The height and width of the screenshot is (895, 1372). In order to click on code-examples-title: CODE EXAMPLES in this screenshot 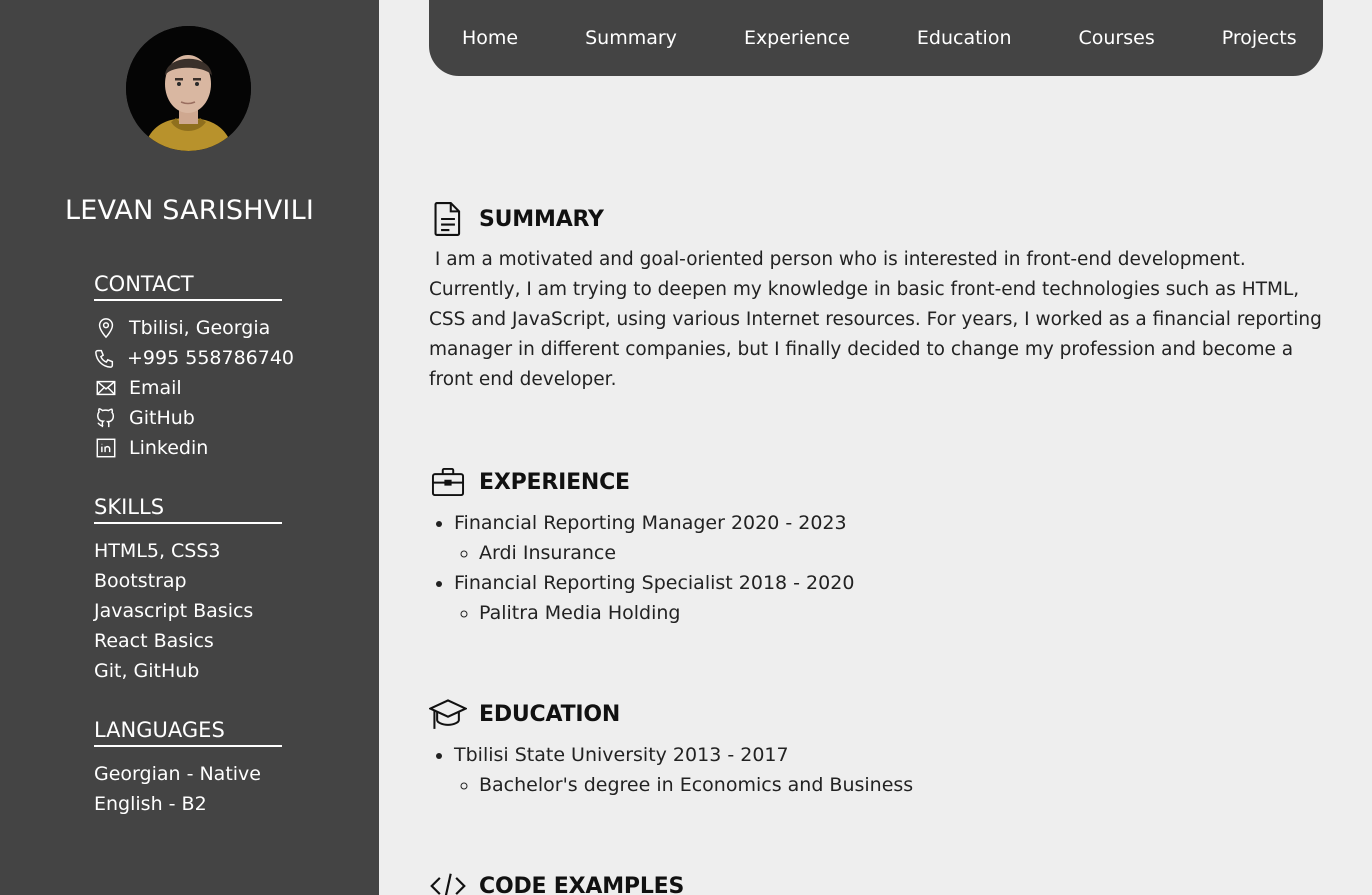, I will do `click(582, 884)`.